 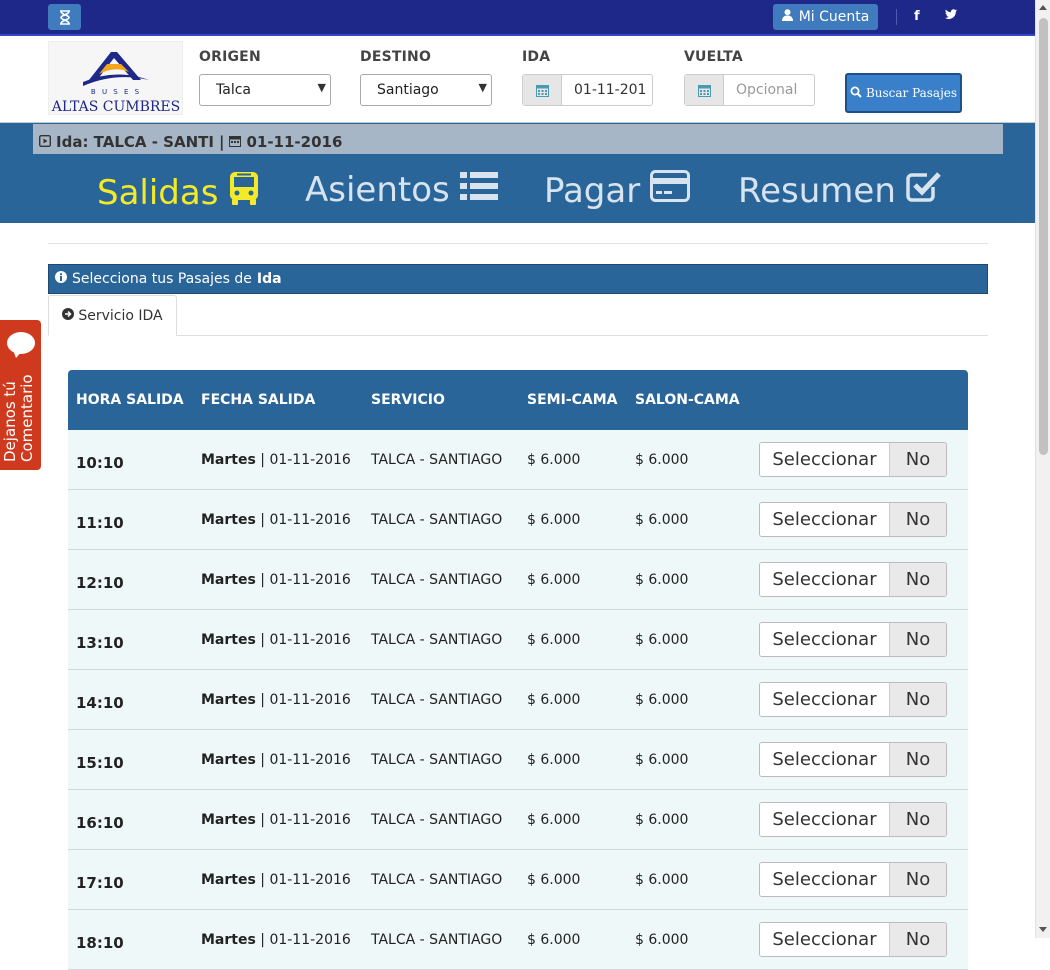 What do you see at coordinates (258, 400) in the screenshot?
I see `header-fecha-salida: FECHA SALIDA` at bounding box center [258, 400].